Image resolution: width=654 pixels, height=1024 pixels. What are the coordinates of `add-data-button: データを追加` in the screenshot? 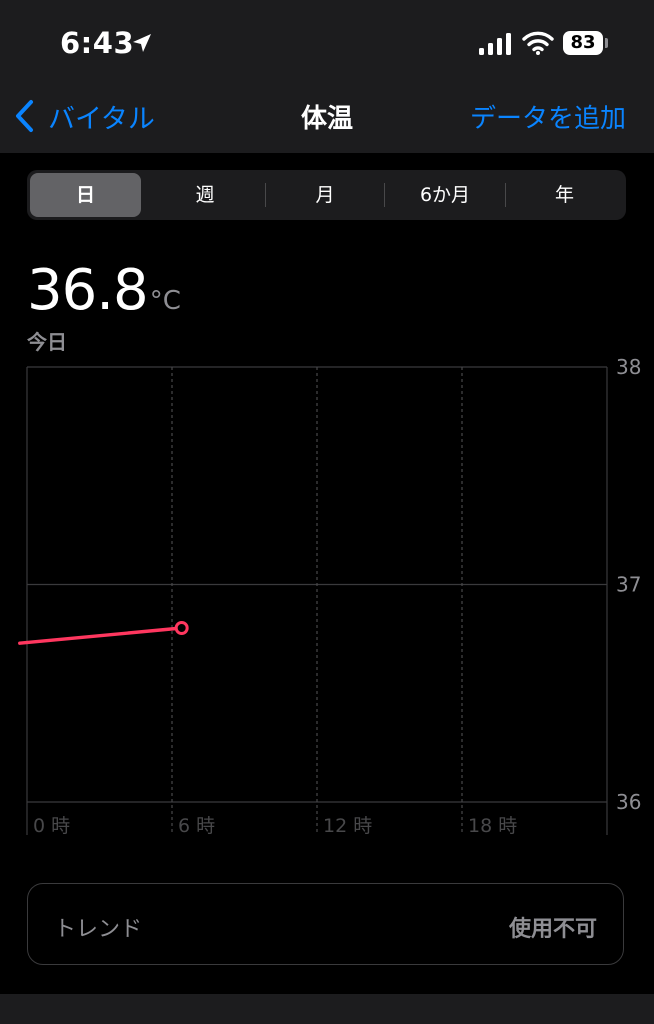 It's located at (548, 116).